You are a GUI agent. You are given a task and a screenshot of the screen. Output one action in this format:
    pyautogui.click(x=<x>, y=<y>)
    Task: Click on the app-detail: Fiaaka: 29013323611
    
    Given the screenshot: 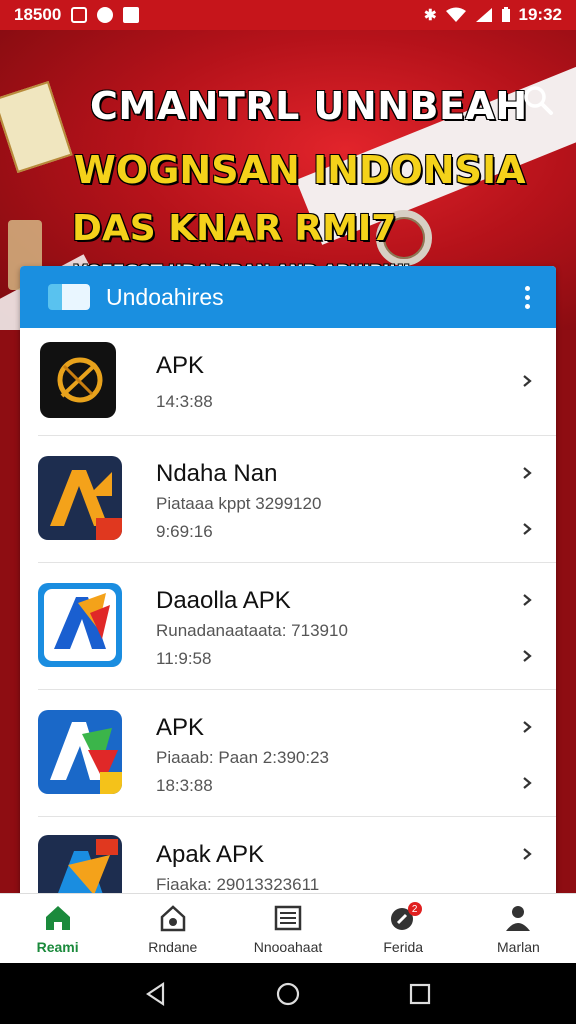 What is the action you would take?
    pyautogui.click(x=238, y=884)
    